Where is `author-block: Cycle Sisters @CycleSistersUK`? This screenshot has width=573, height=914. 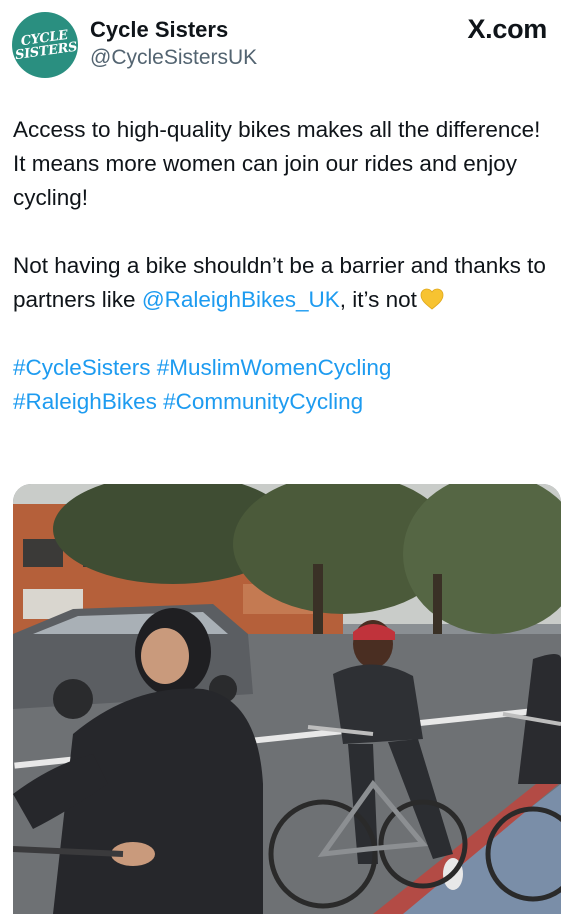 author-block: Cycle Sisters @CycleSistersUK is located at coordinates (173, 44).